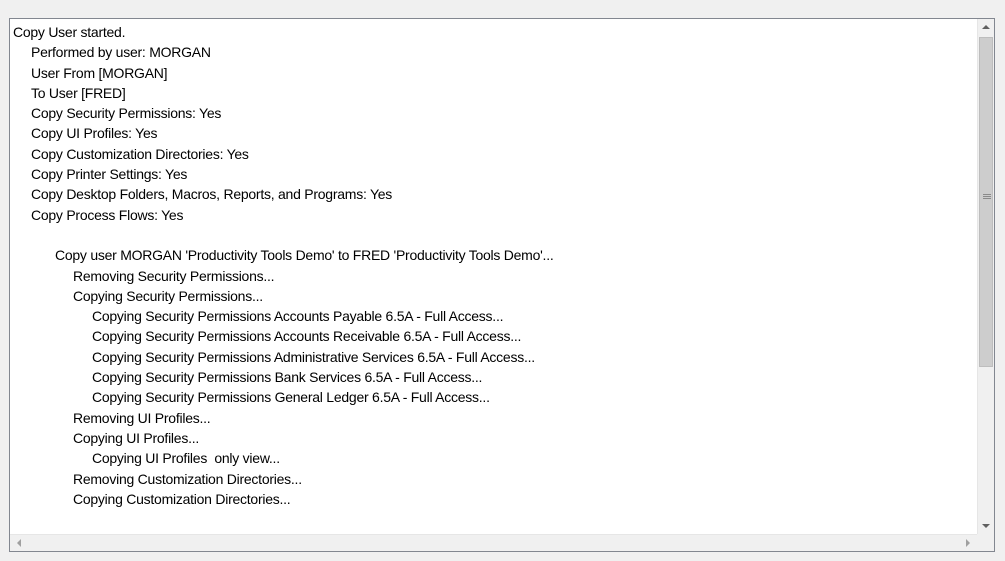 Image resolution: width=1005 pixels, height=561 pixels. I want to click on log-line: Copy Process Flows: Yes, so click(107, 214).